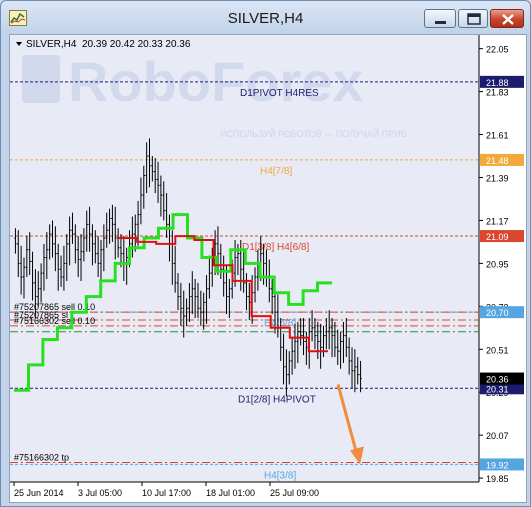 This screenshot has width=531, height=507. Describe the element at coordinates (497, 389) in the screenshot. I see `price-tag-label: 20.31` at that location.